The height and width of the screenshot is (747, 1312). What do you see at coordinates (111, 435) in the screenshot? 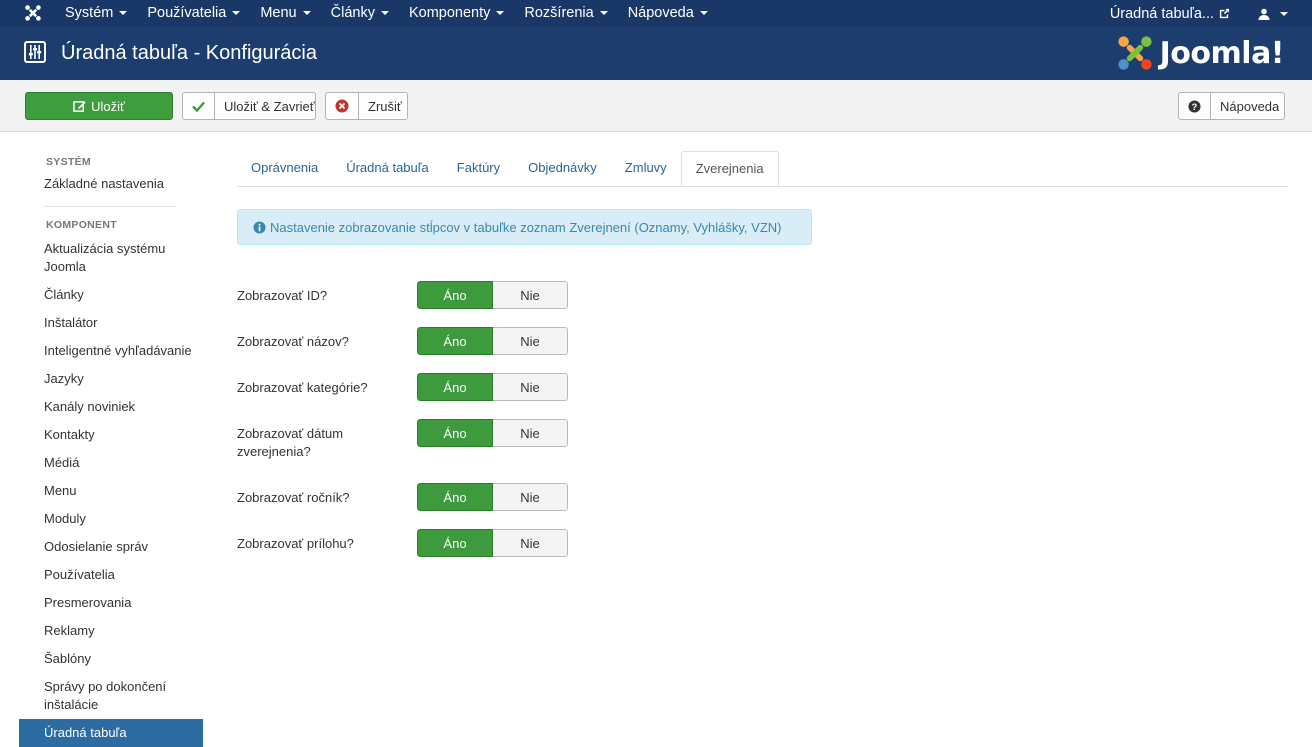
I see `sidebar-item-contacts: Kontakty` at bounding box center [111, 435].